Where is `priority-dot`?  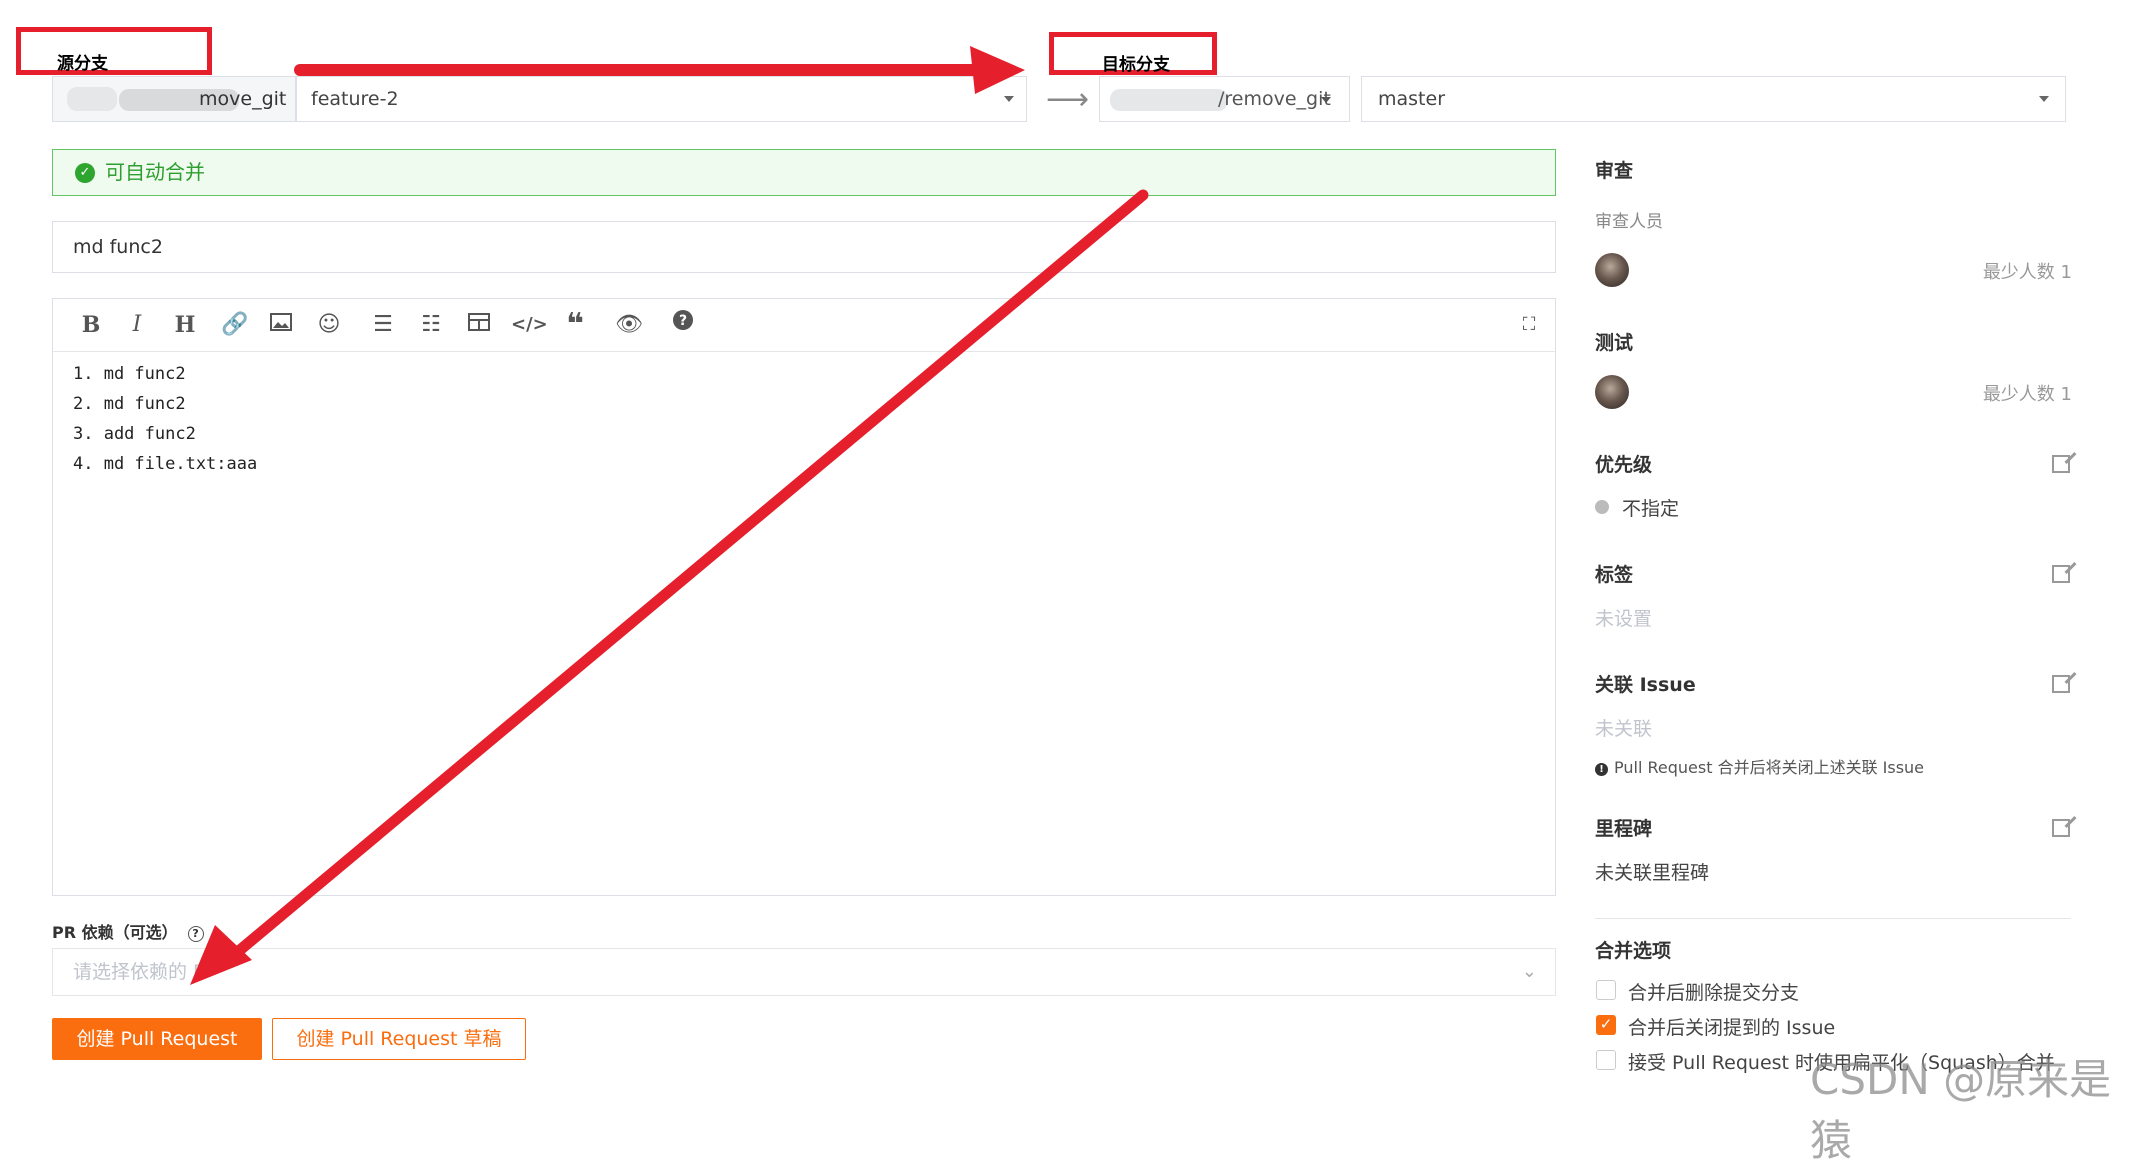
priority-dot is located at coordinates (1602, 507).